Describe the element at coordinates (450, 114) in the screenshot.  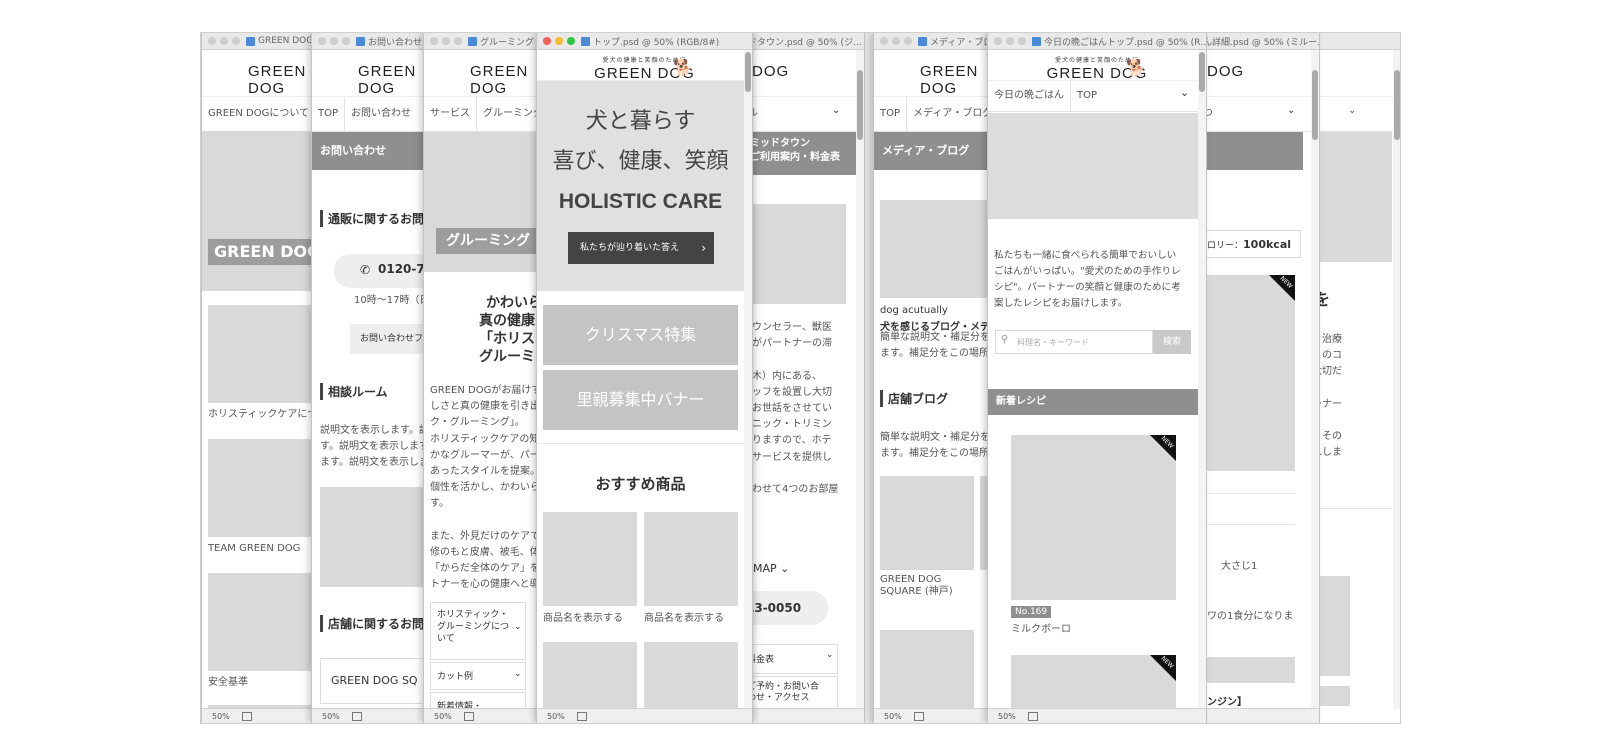
I see `nav-item-service: サービス` at that location.